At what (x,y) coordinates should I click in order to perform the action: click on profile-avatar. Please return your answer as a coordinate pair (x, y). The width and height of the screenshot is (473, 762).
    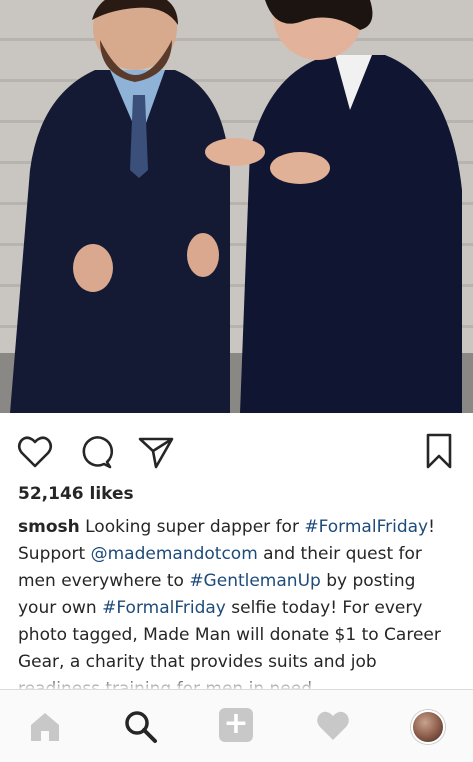
    Looking at the image, I should click on (429, 728).